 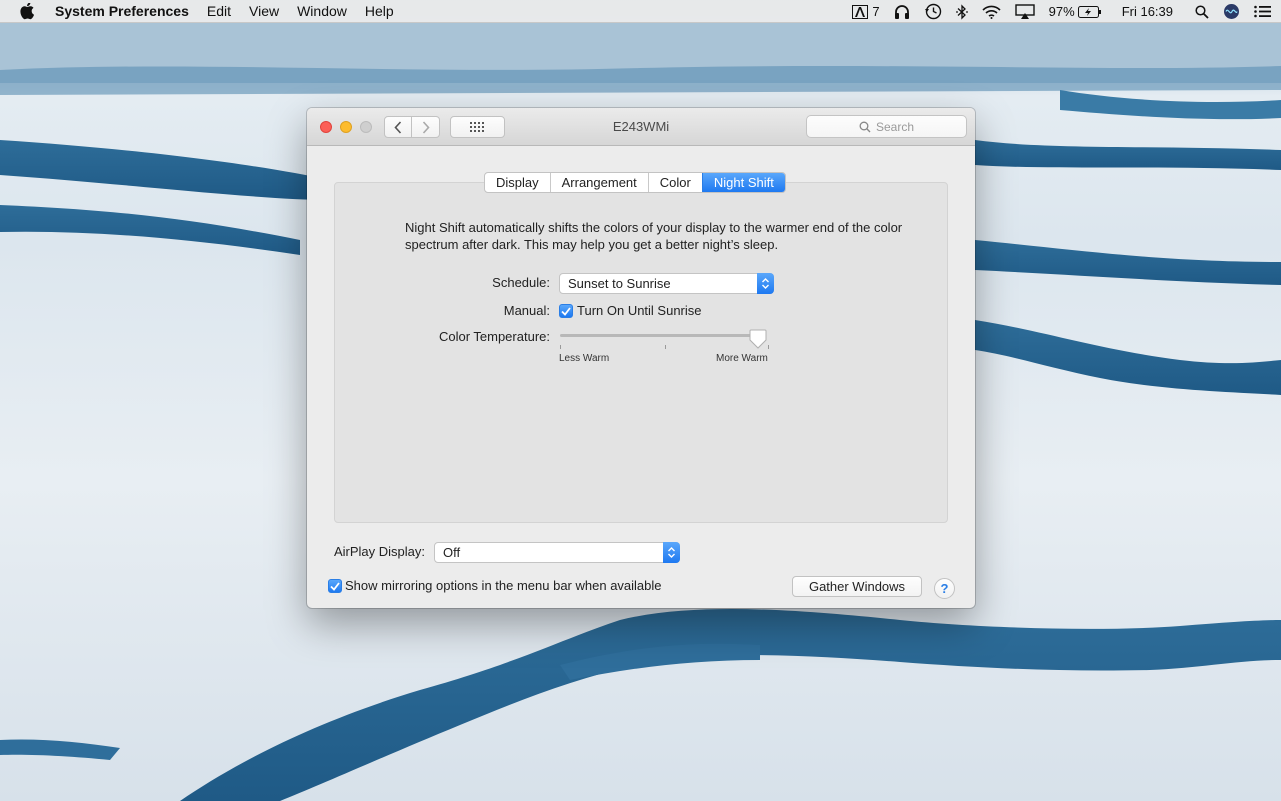 I want to click on siri-icon, so click(x=1231, y=11).